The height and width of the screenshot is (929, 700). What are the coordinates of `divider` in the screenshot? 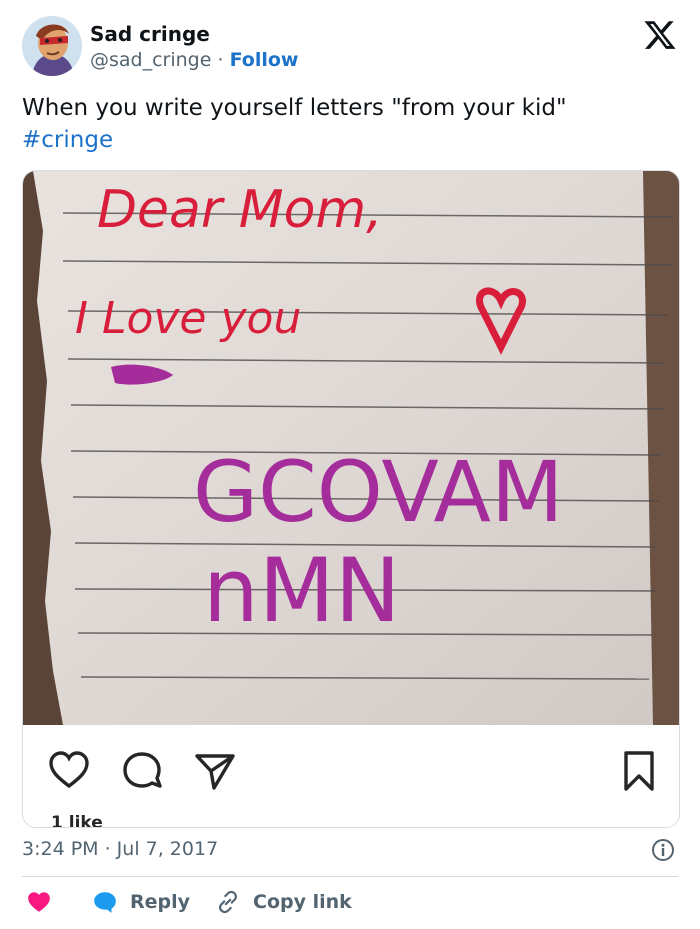 It's located at (350, 876).